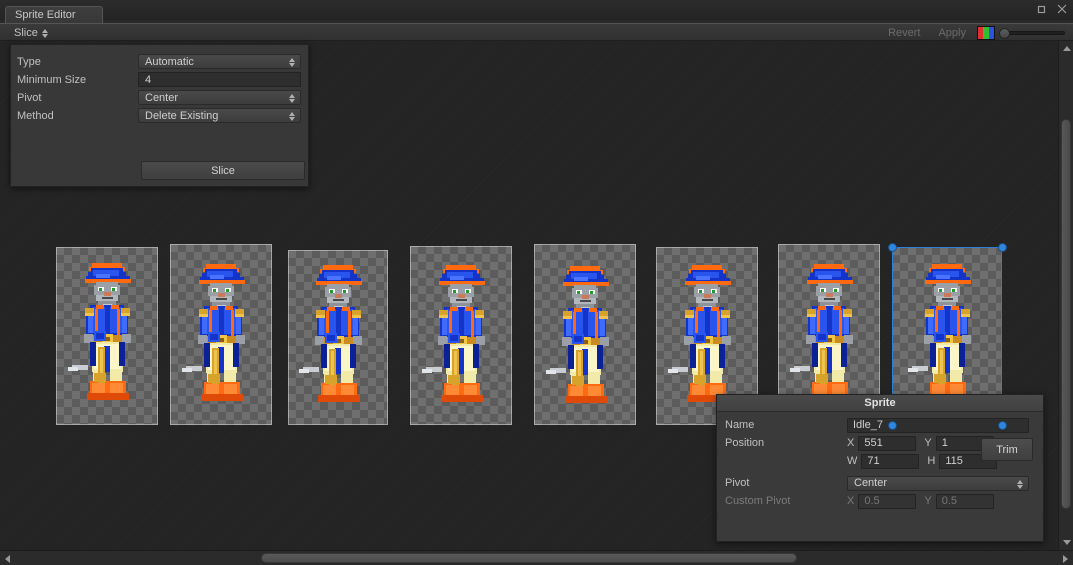 The height and width of the screenshot is (565, 1073). Describe the element at coordinates (1004, 33) in the screenshot. I see `zoom-slider-handle` at that location.